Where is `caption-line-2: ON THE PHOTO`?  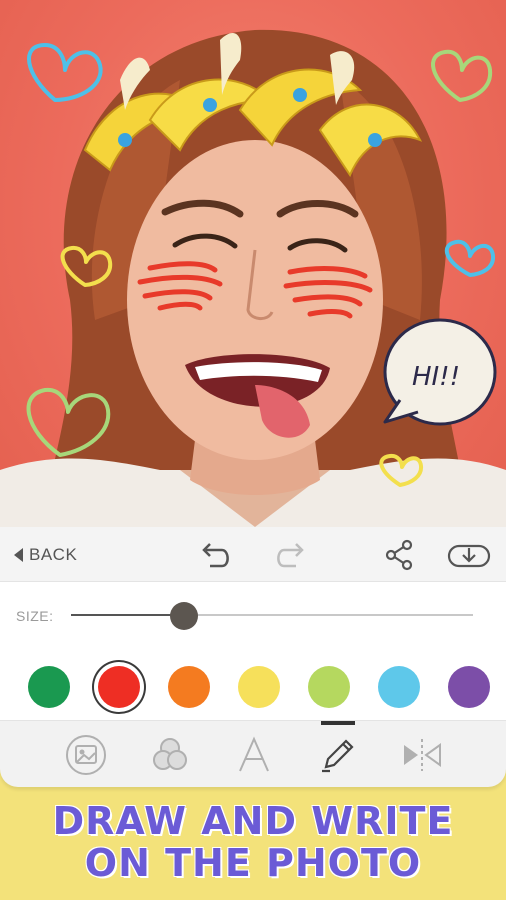
caption-line-2: ON THE PHOTO is located at coordinates (253, 863).